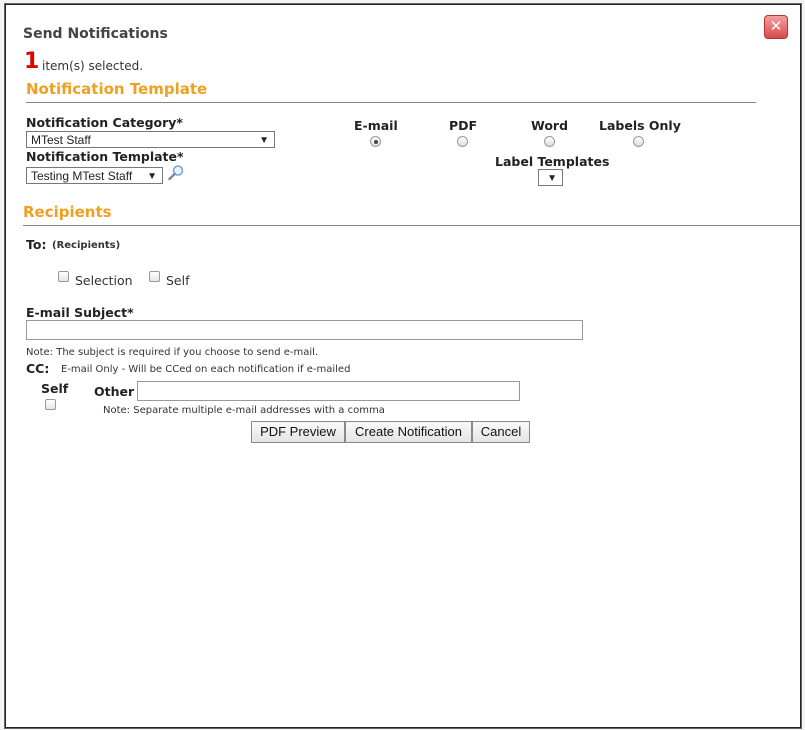 Image resolution: width=805 pixels, height=730 pixels. I want to click on template-value: Testing MTest Staff, so click(82, 176).